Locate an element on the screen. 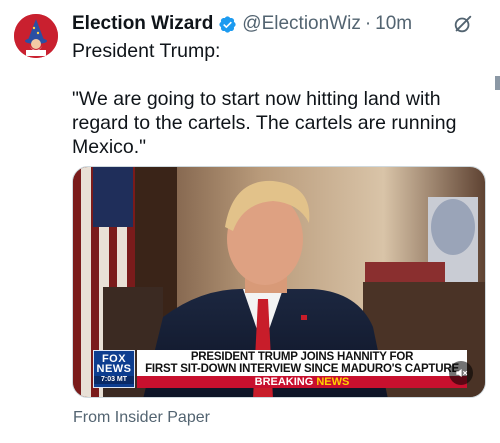  fox-logo-line-2: NEWS is located at coordinates (114, 369).